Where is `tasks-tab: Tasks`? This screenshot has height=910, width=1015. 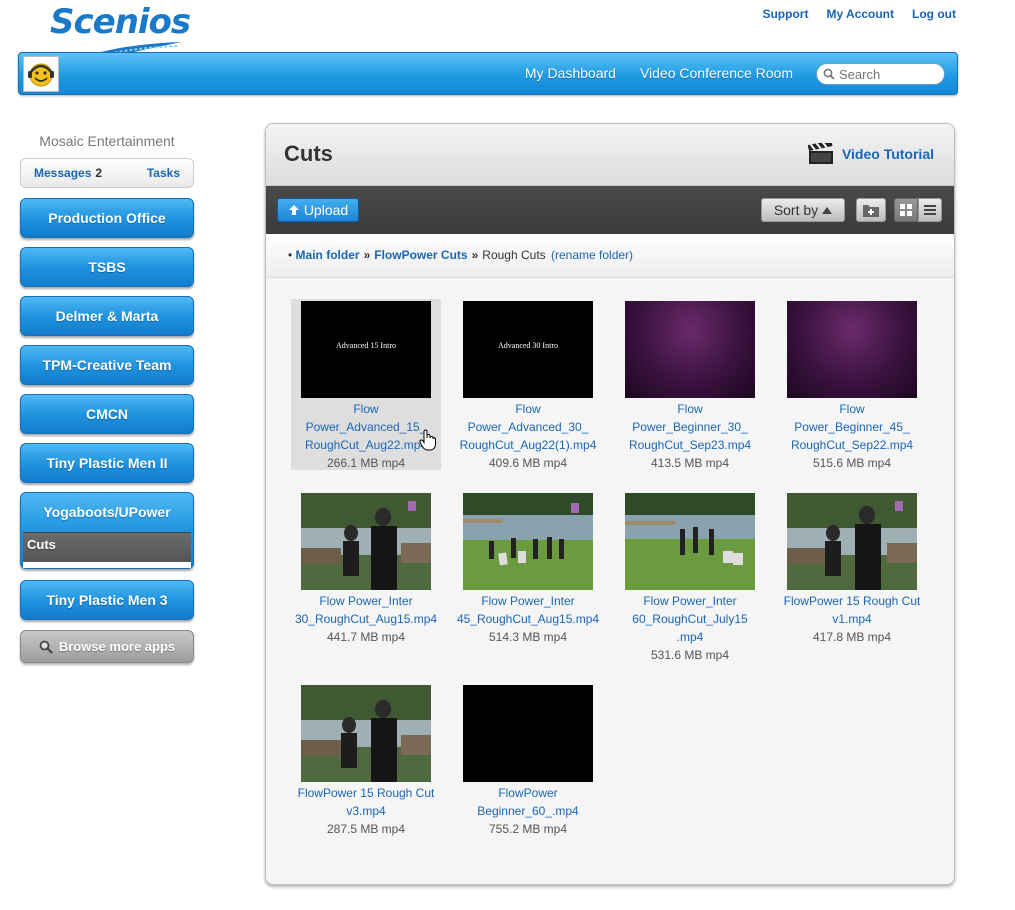
tasks-tab: Tasks is located at coordinates (163, 173).